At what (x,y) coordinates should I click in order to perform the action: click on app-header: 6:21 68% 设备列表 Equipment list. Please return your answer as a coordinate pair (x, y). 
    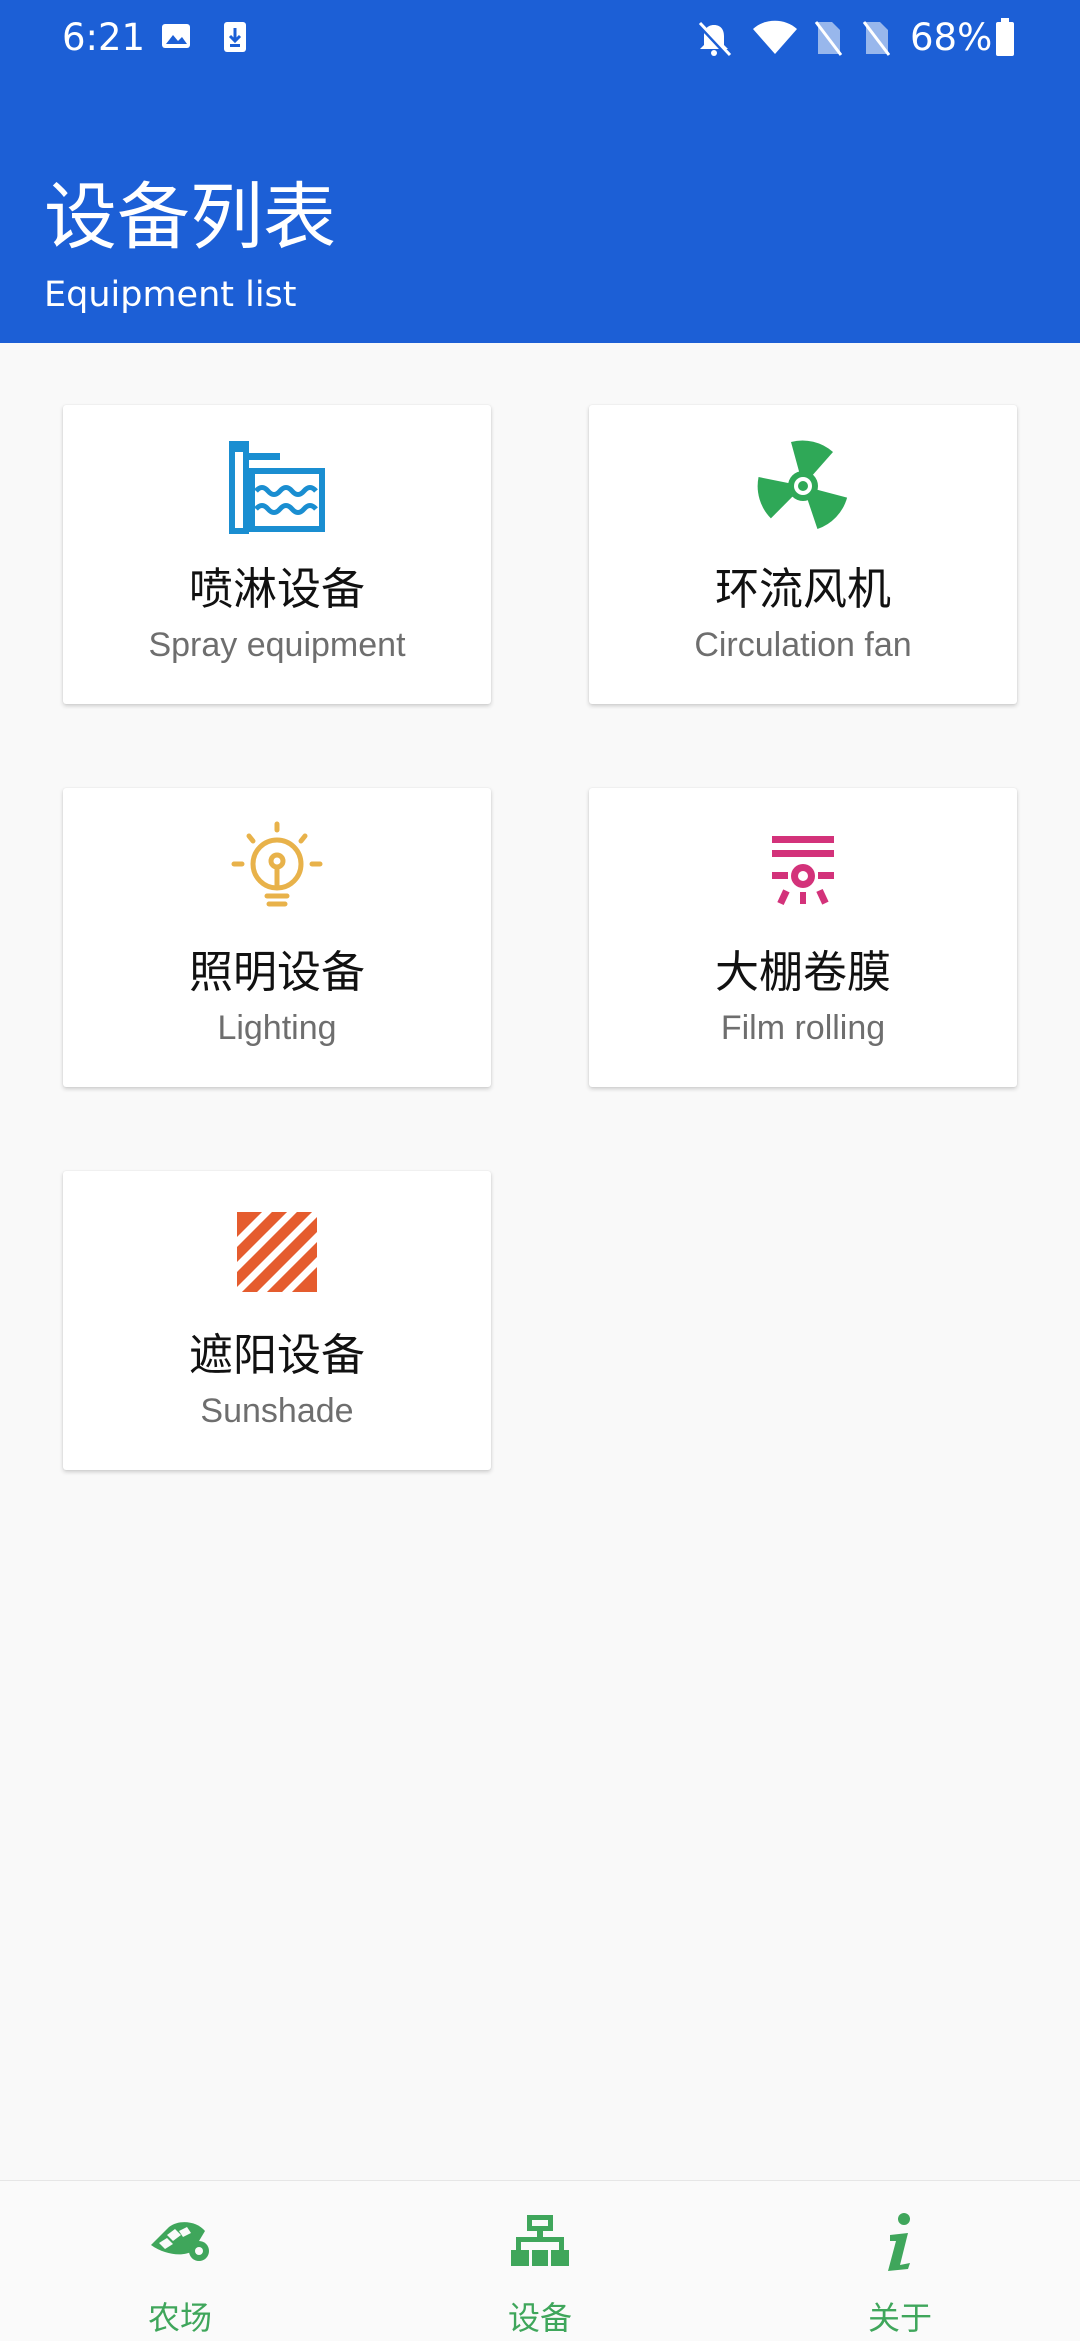
    Looking at the image, I should click on (540, 171).